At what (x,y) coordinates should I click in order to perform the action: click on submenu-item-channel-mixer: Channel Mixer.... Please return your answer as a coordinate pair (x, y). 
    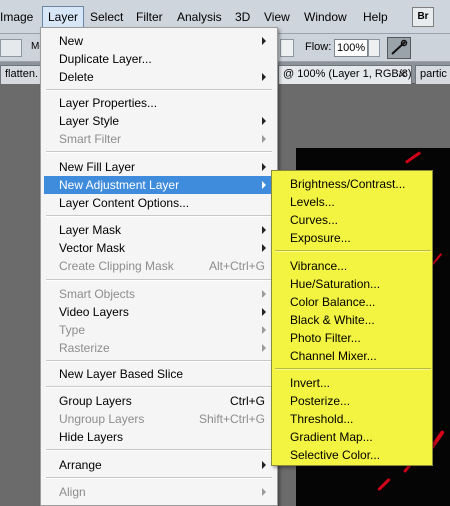
    Looking at the image, I should click on (352, 356).